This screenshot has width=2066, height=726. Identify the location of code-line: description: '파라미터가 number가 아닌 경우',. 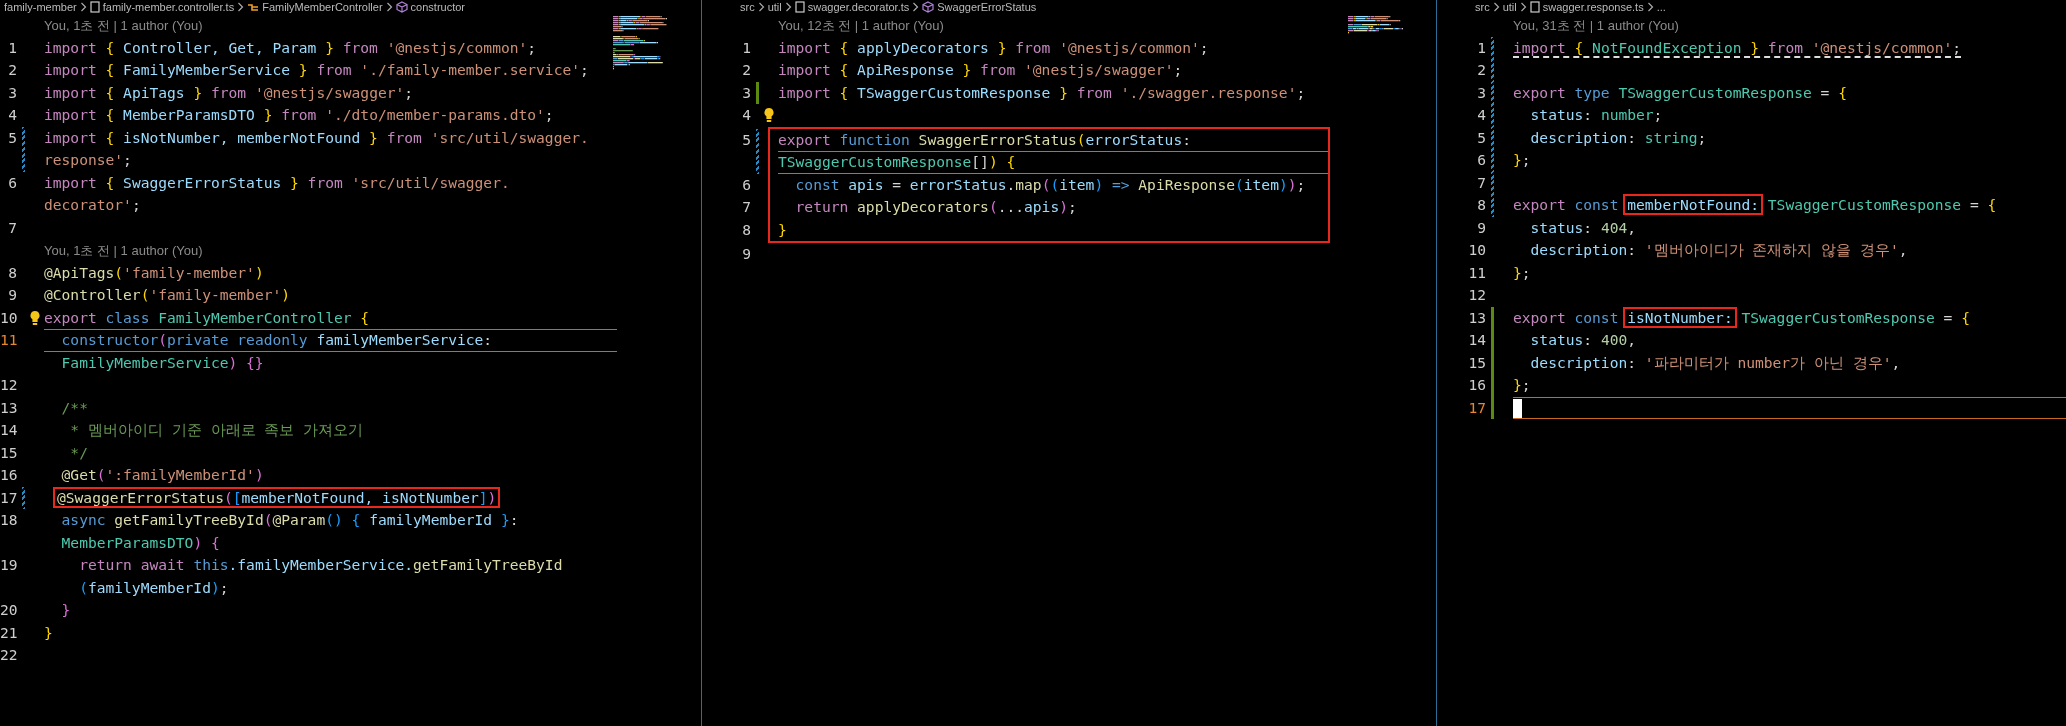
(1715, 362).